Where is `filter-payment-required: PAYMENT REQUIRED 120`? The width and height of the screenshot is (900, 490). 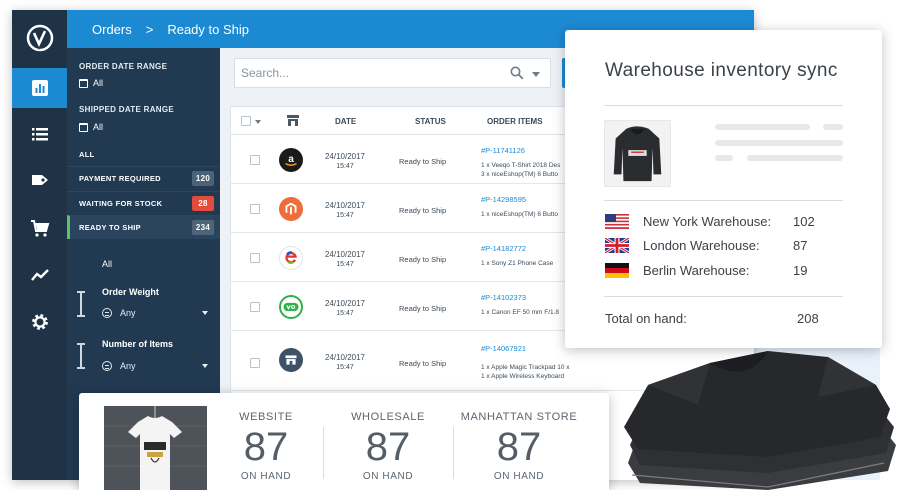 filter-payment-required: PAYMENT REQUIRED 120 is located at coordinates (143, 178).